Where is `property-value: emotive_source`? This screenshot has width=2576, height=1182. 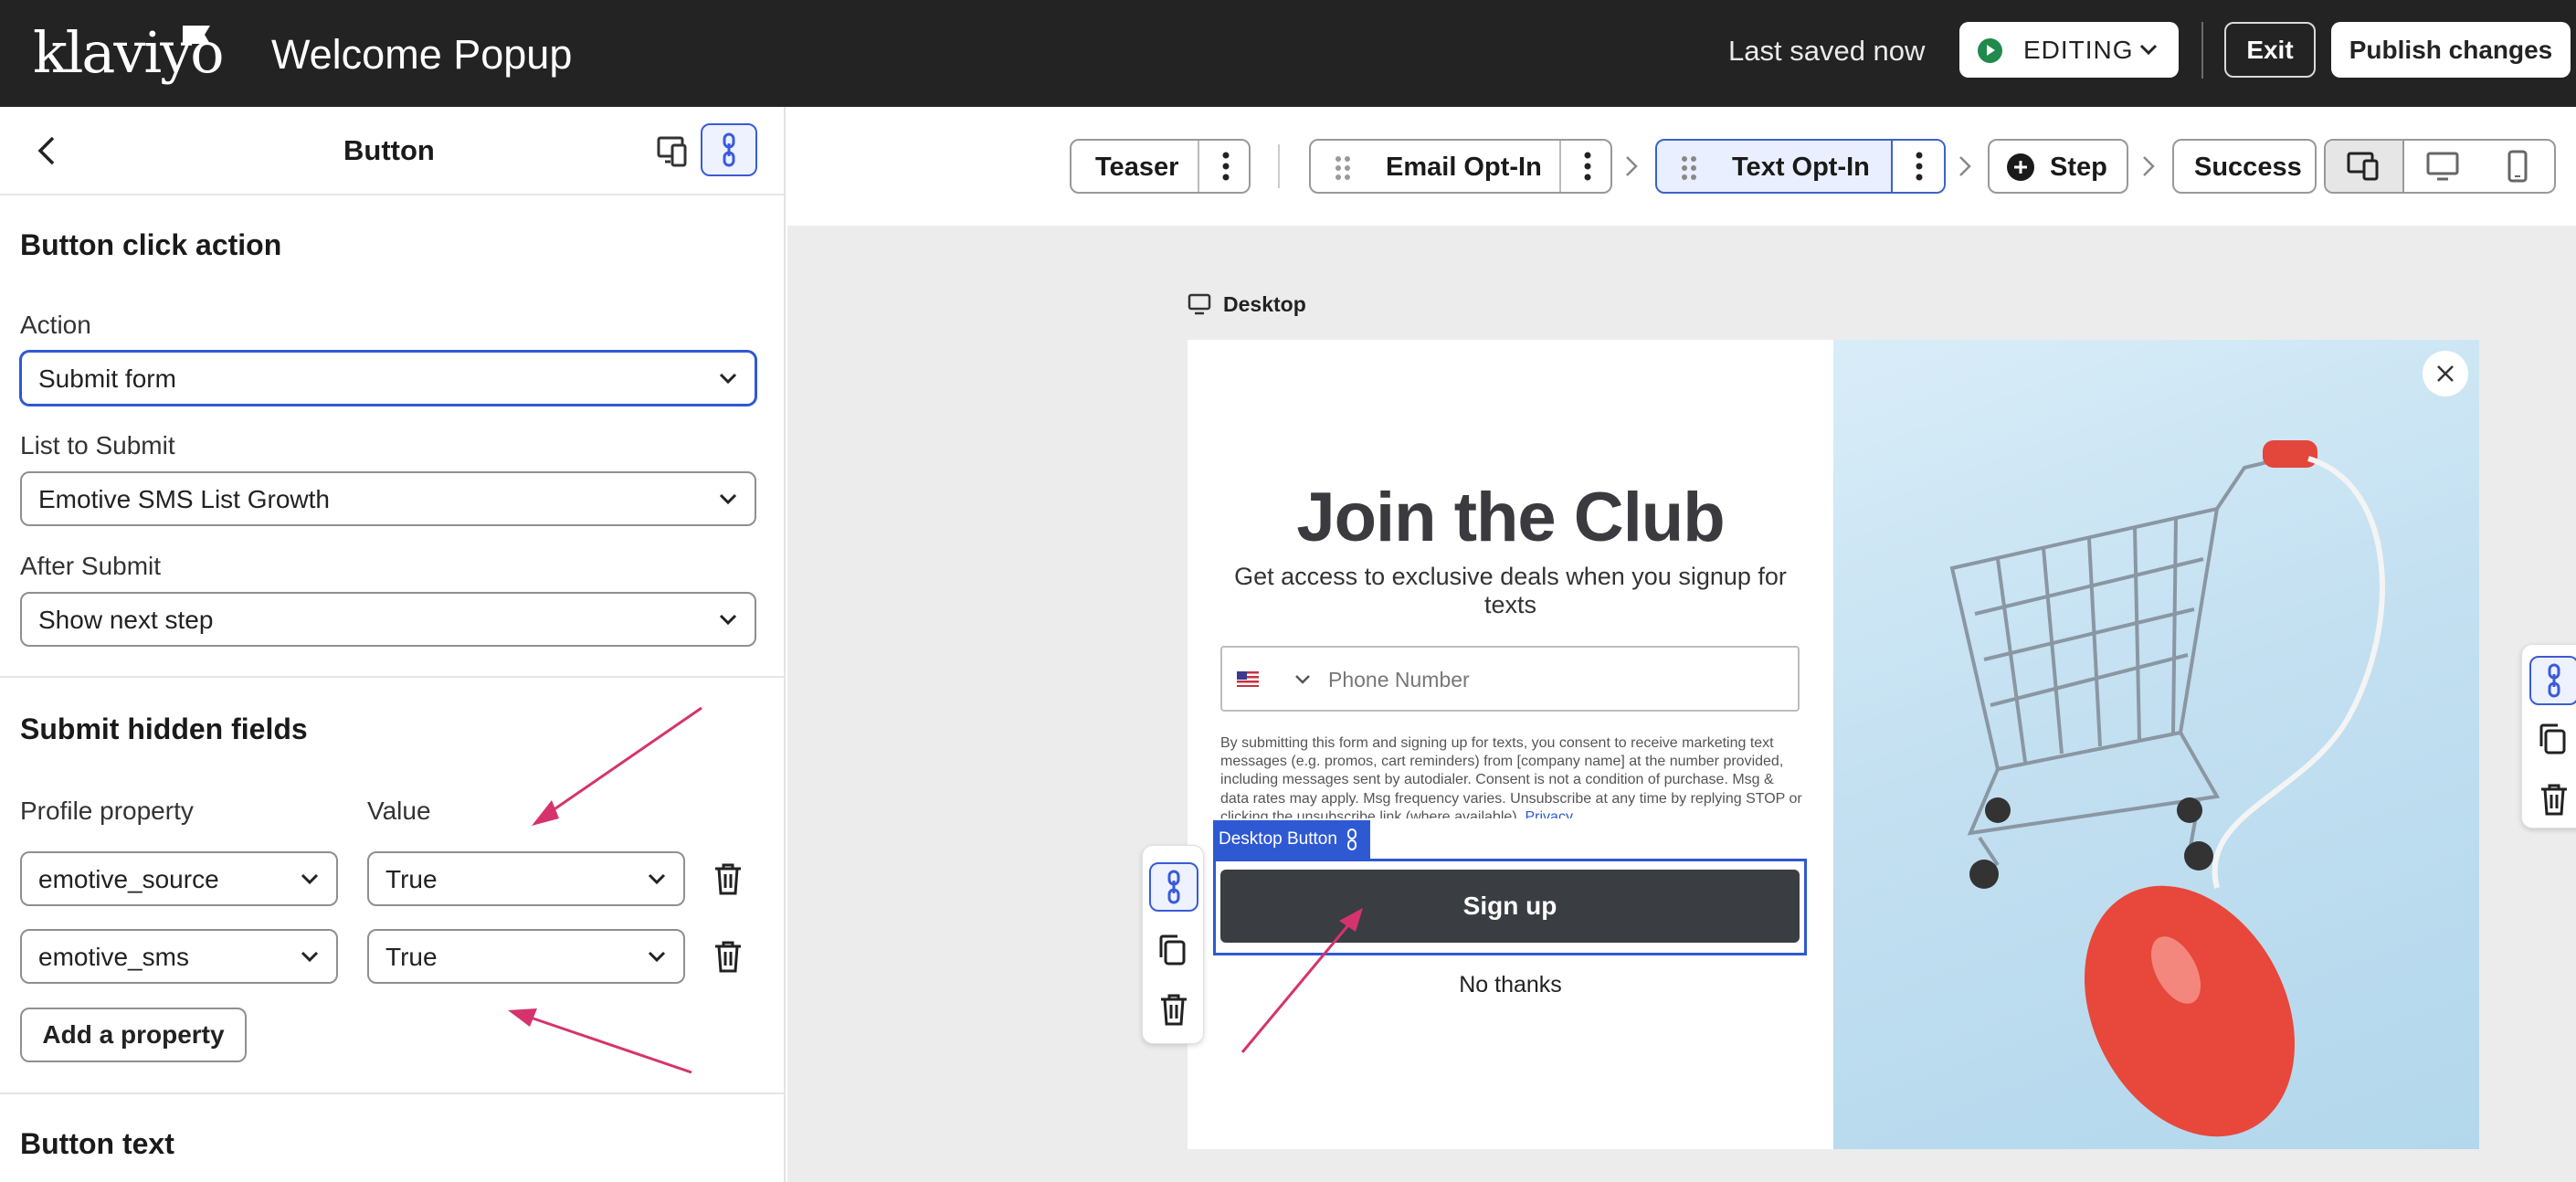
property-value: emotive_source is located at coordinates (128, 879).